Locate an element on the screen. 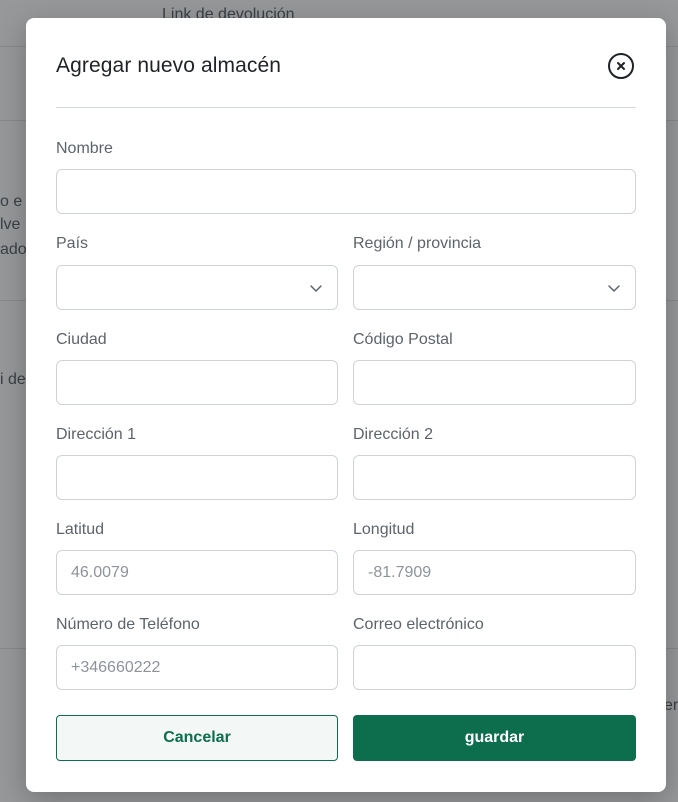 Image resolution: width=678 pixels, height=802 pixels. pais-label: País is located at coordinates (72, 243).